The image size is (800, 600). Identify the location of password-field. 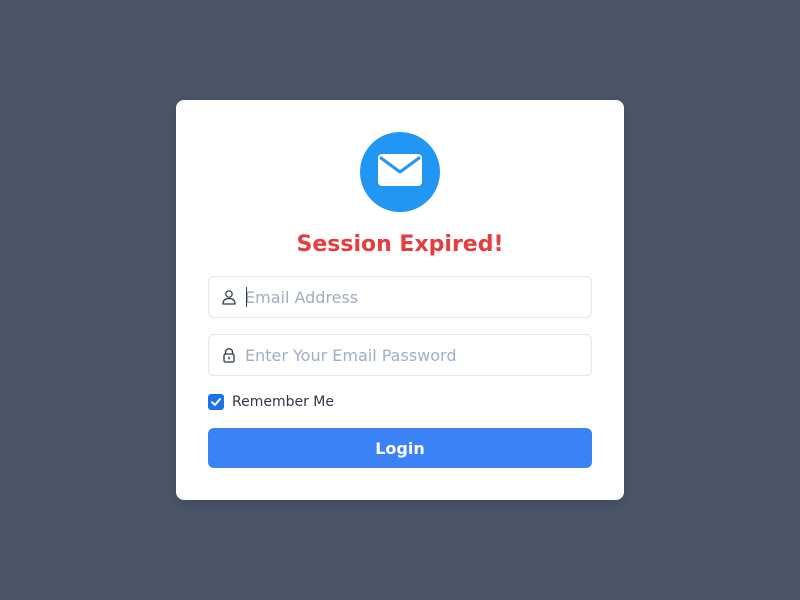
(400, 355).